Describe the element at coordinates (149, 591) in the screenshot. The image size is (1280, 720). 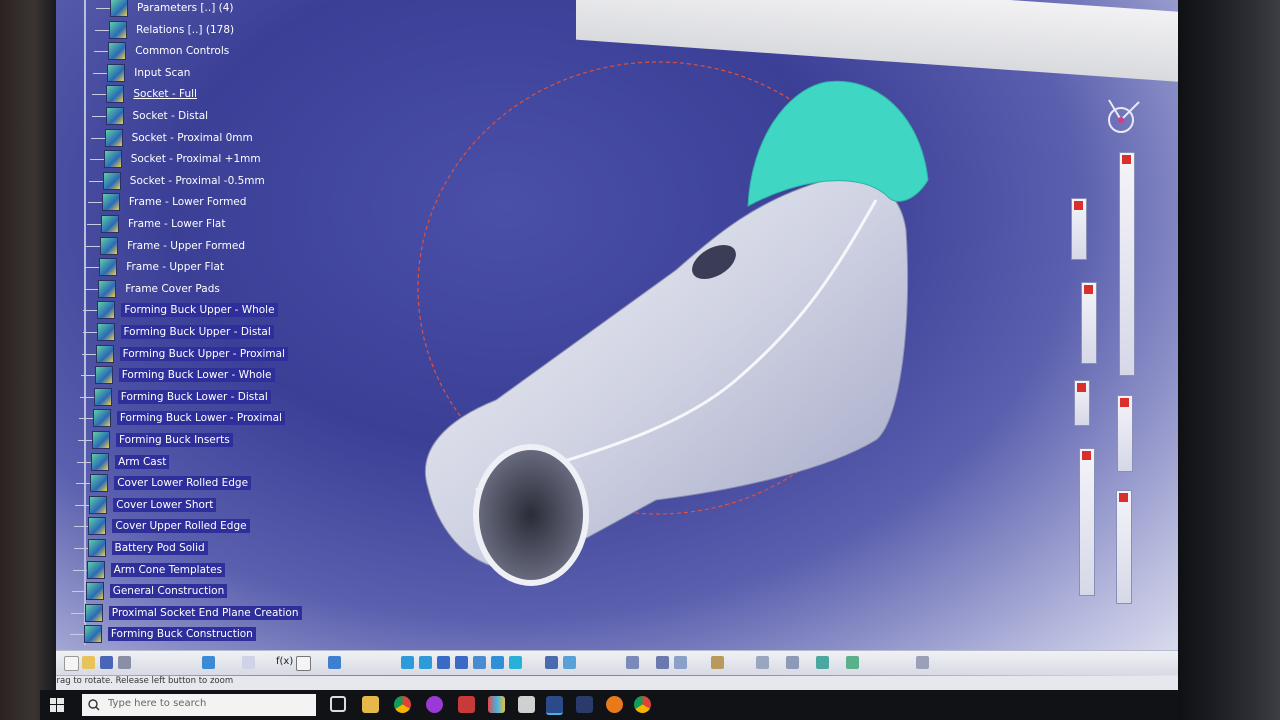
I see `tree-item: General Construction` at that location.